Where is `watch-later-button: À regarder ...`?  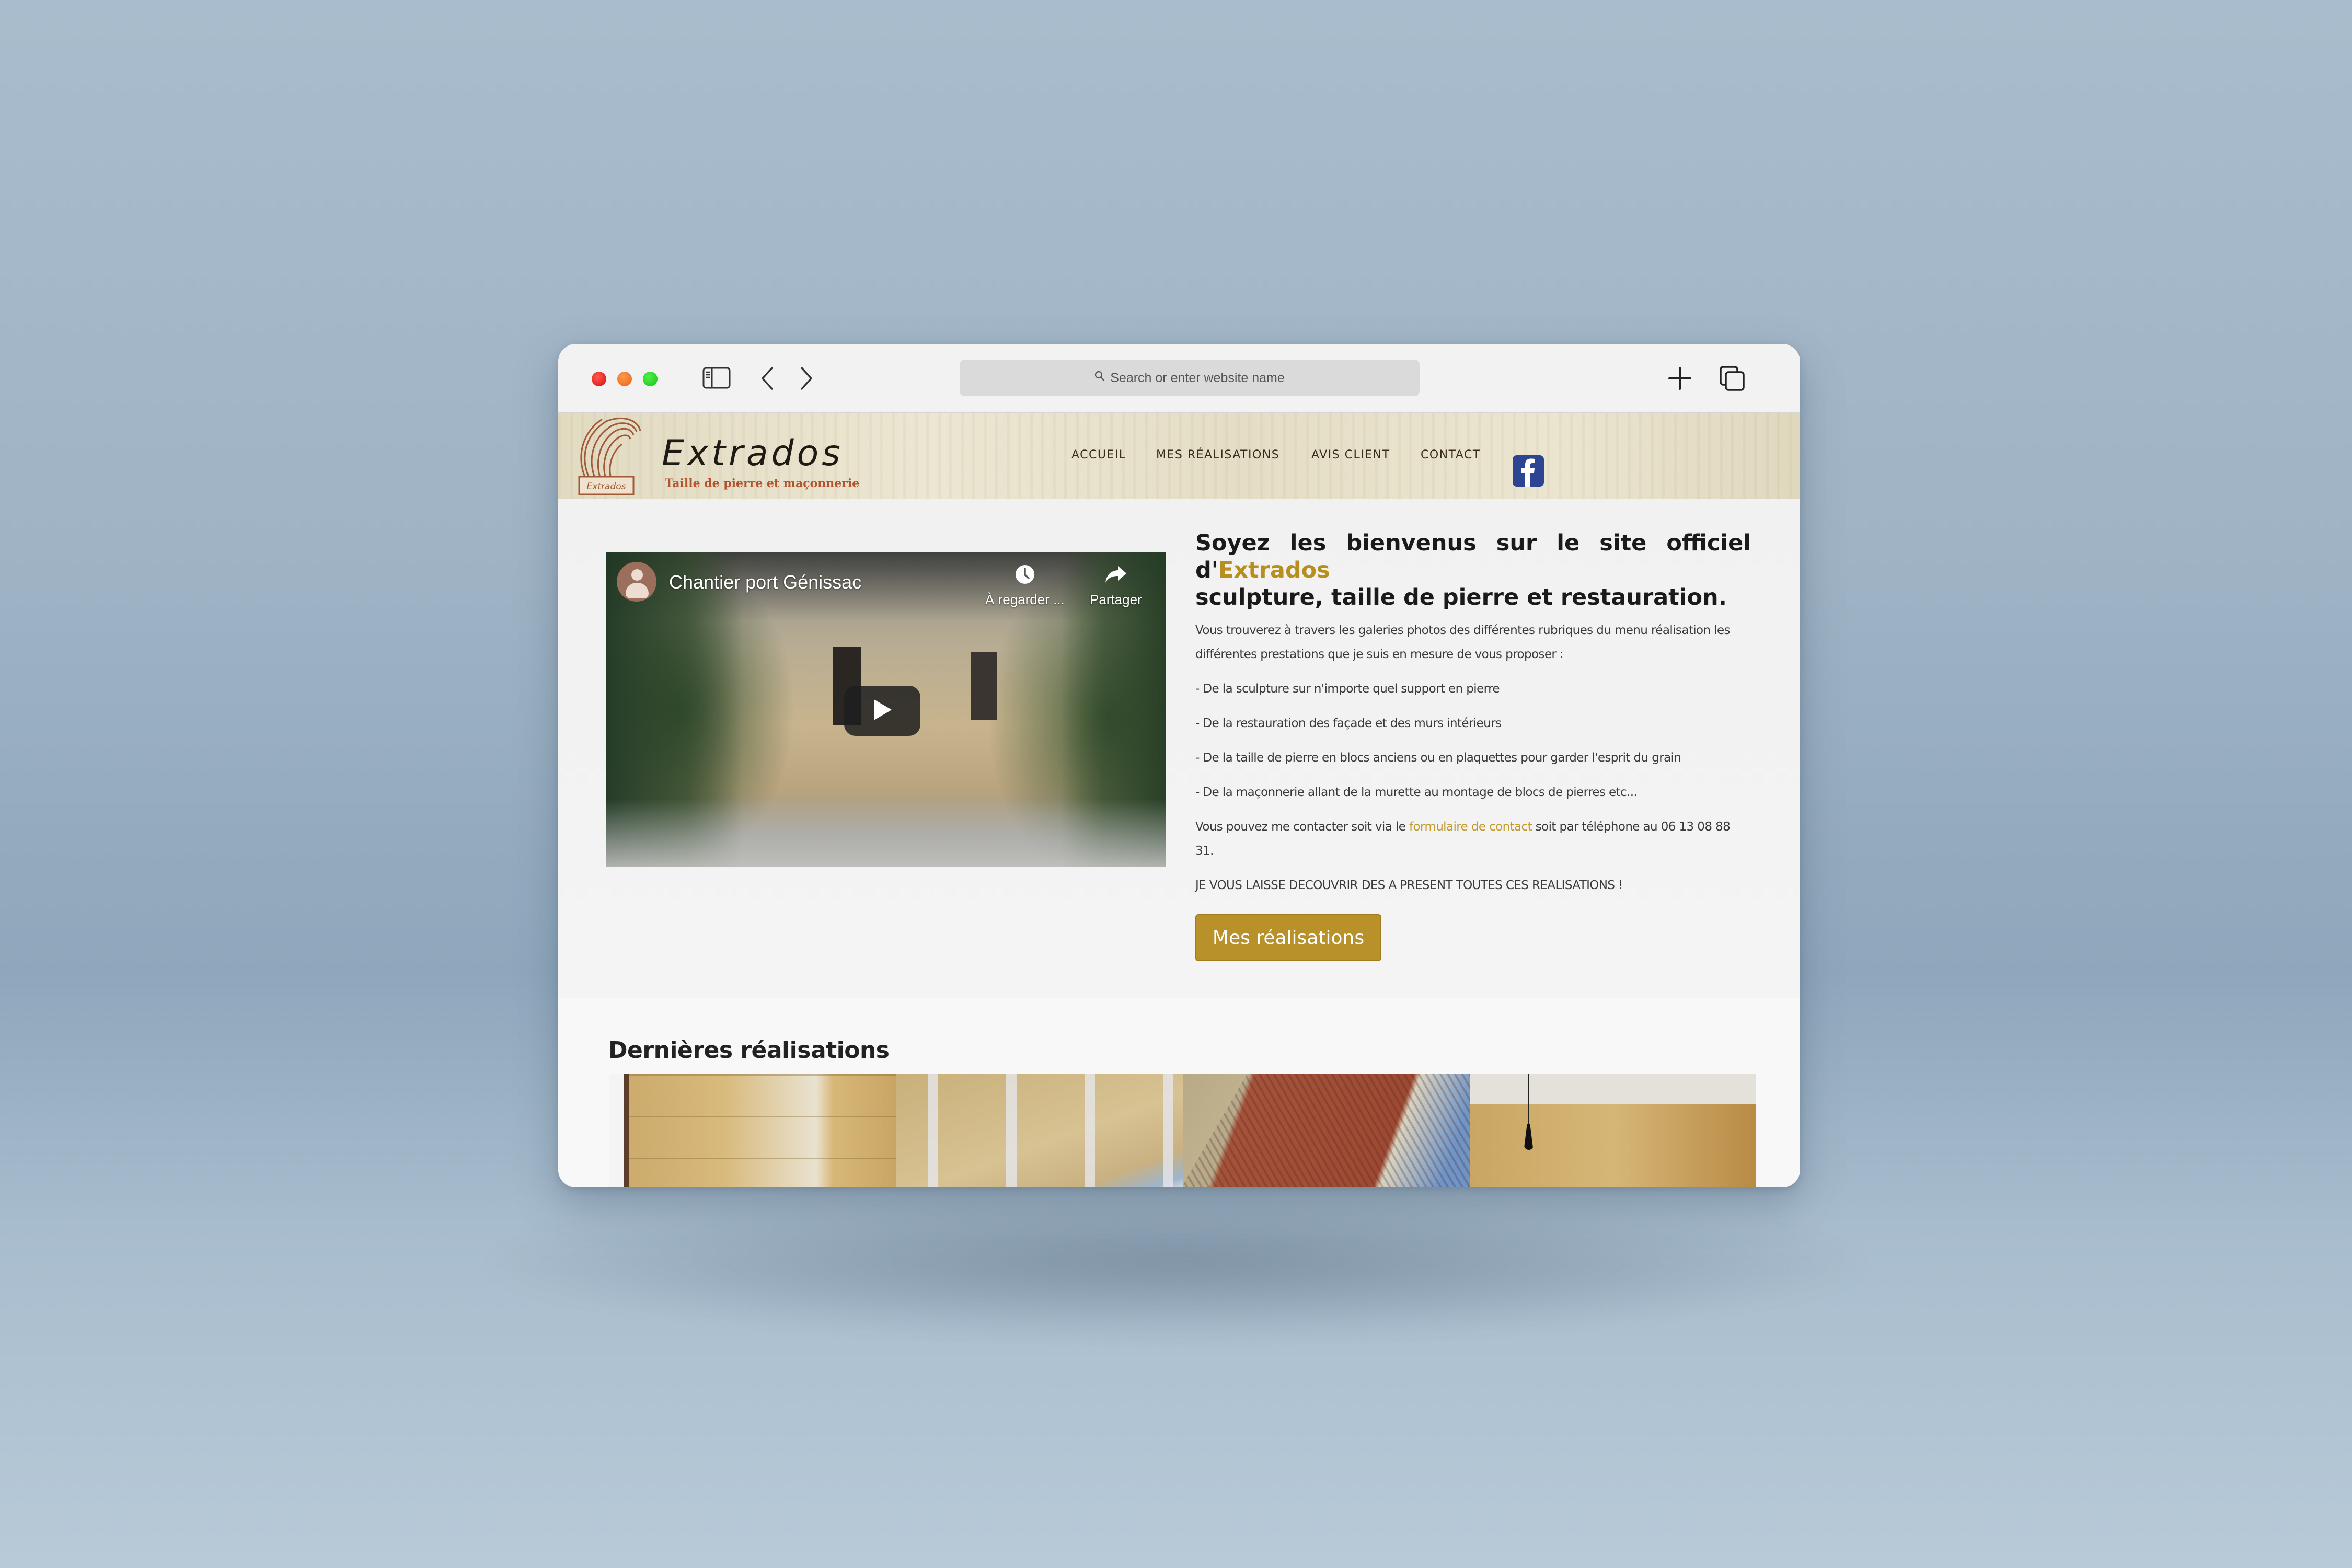 watch-later-button: À regarder ... is located at coordinates (1025, 586).